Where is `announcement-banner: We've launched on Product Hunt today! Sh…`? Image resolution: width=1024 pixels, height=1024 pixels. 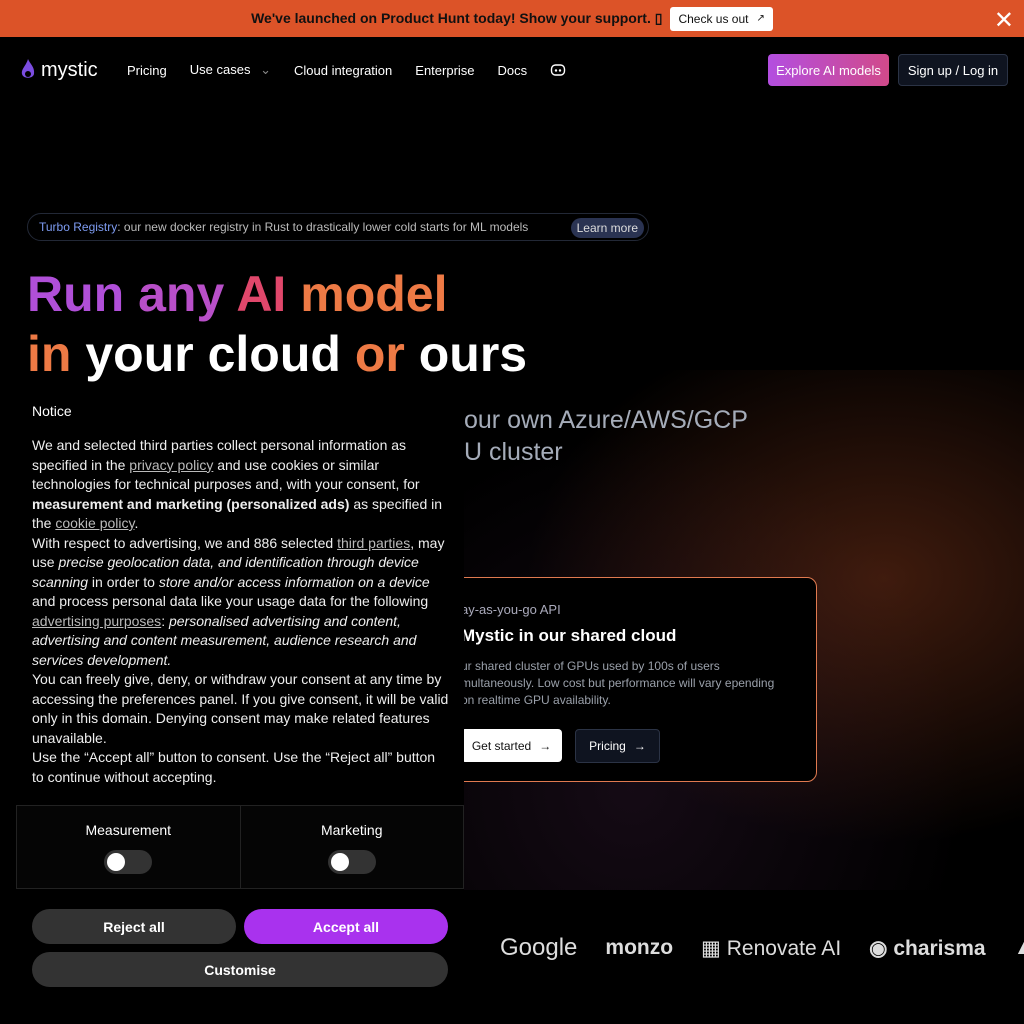
announcement-banner: We've launched on Product Hunt today! Sh… is located at coordinates (512, 18).